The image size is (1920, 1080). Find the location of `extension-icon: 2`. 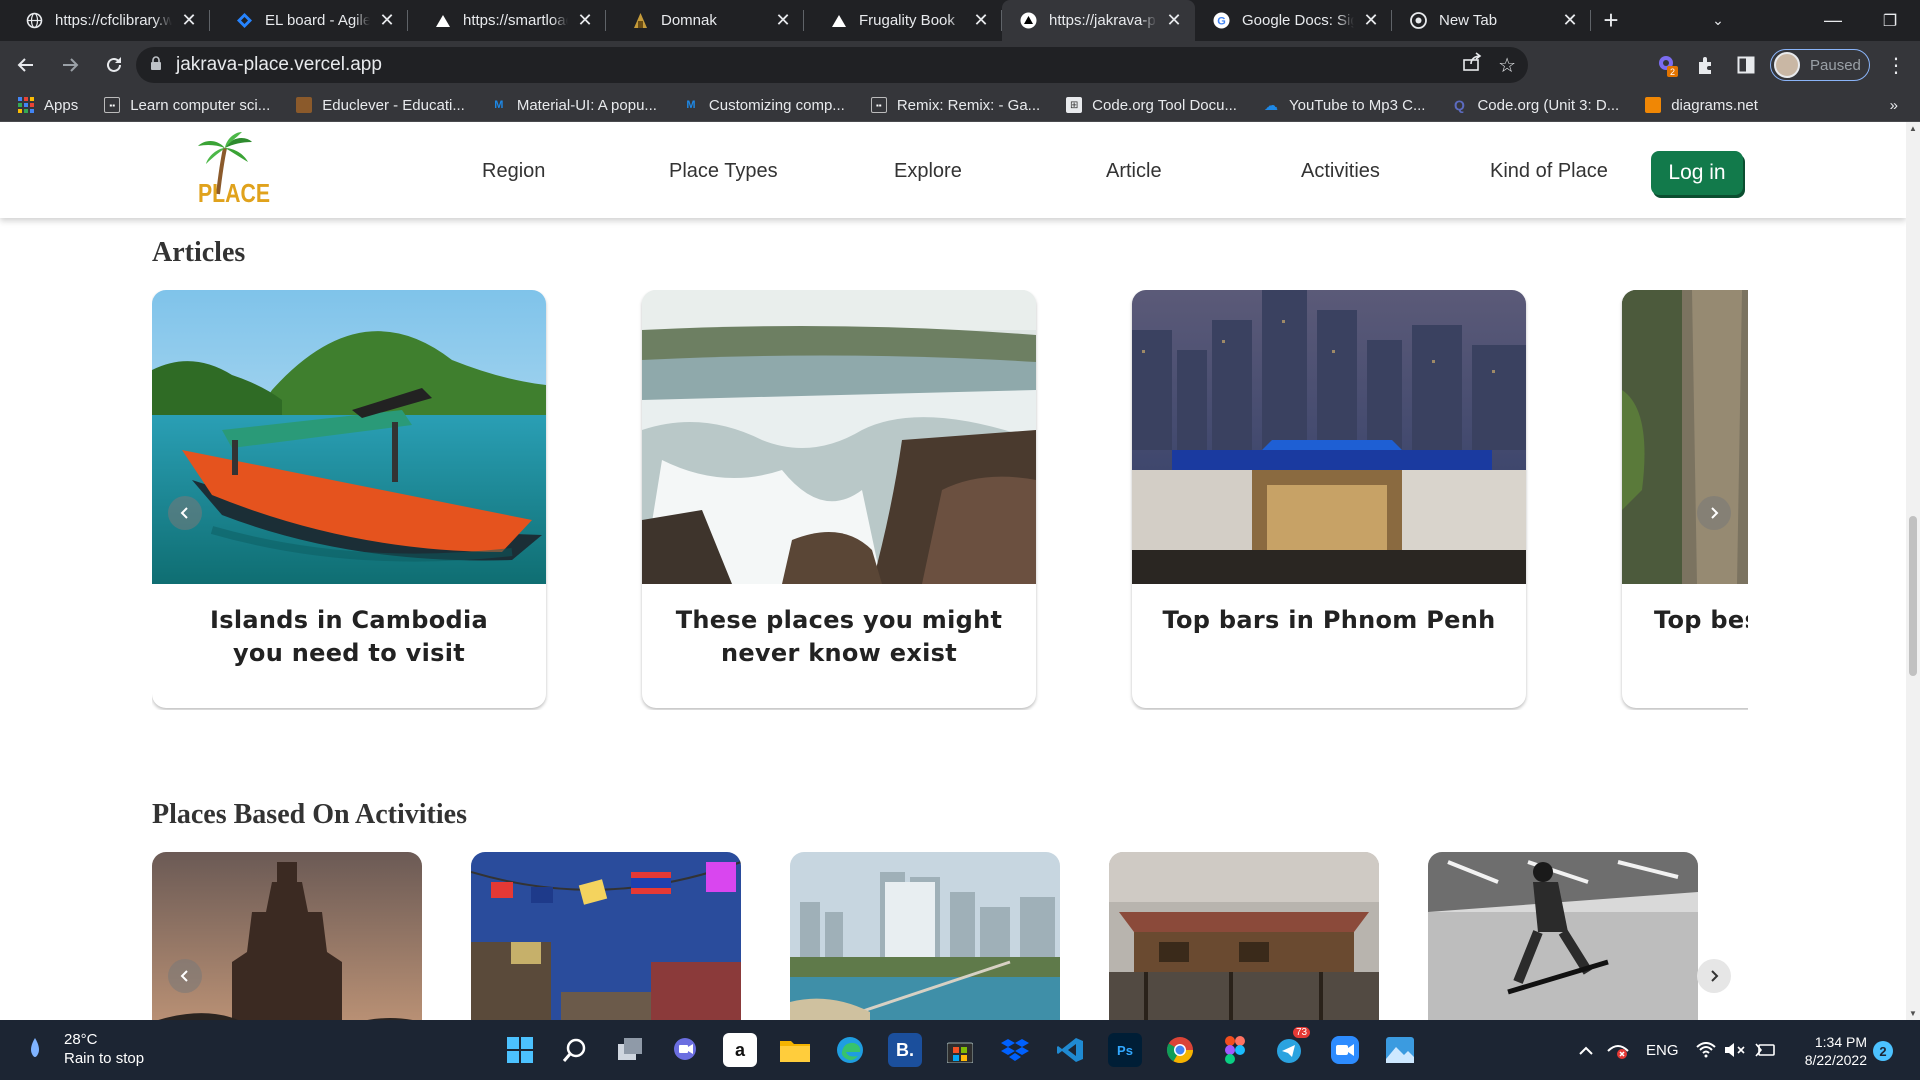

extension-icon: 2 is located at coordinates (1668, 65).